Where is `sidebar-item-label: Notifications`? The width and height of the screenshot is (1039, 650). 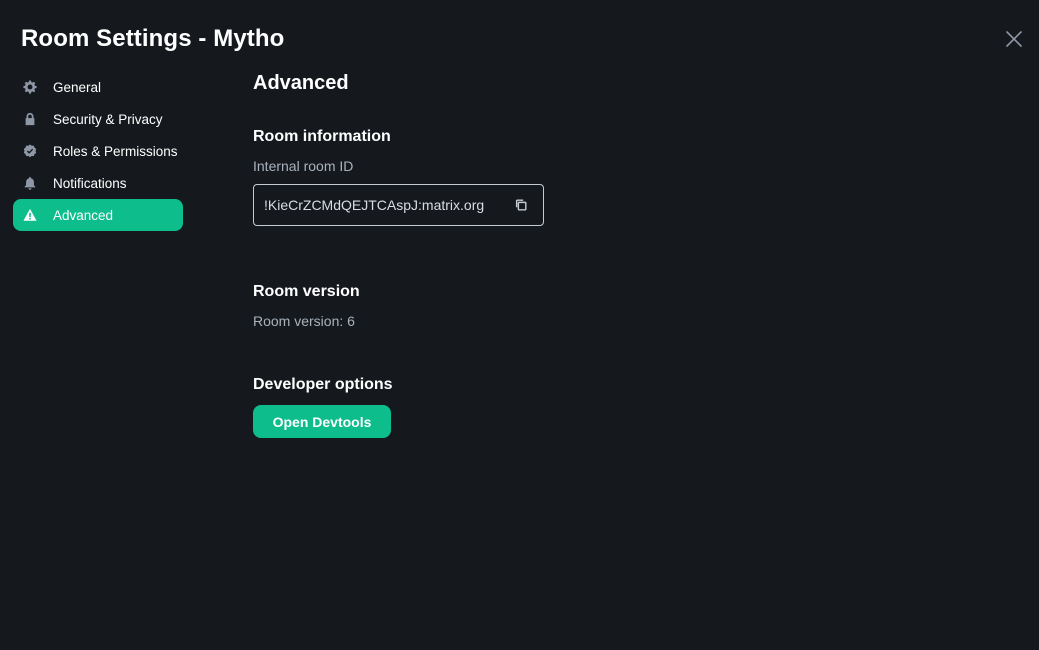
sidebar-item-label: Notifications is located at coordinates (90, 183).